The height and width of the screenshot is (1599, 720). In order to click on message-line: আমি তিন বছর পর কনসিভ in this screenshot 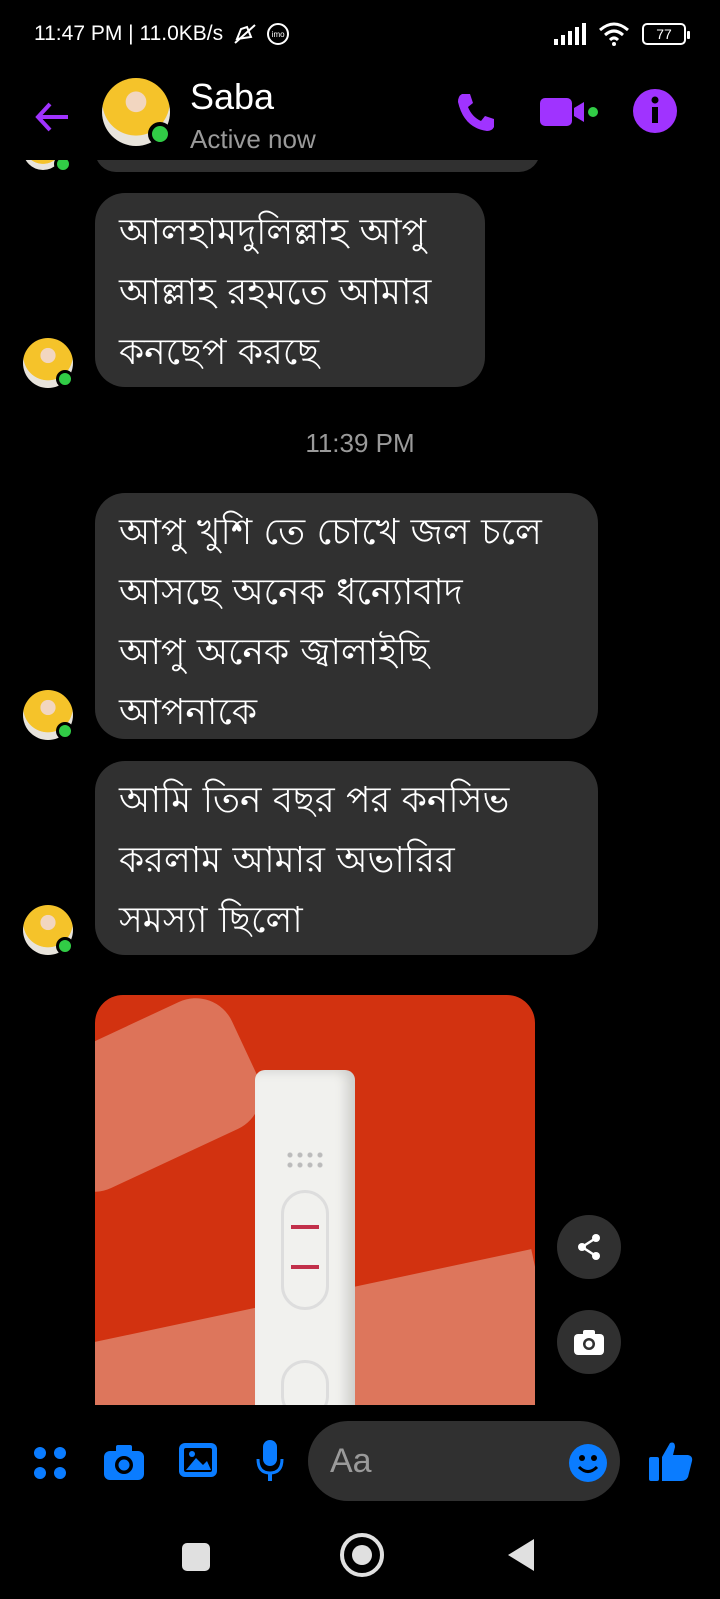, I will do `click(314, 800)`.